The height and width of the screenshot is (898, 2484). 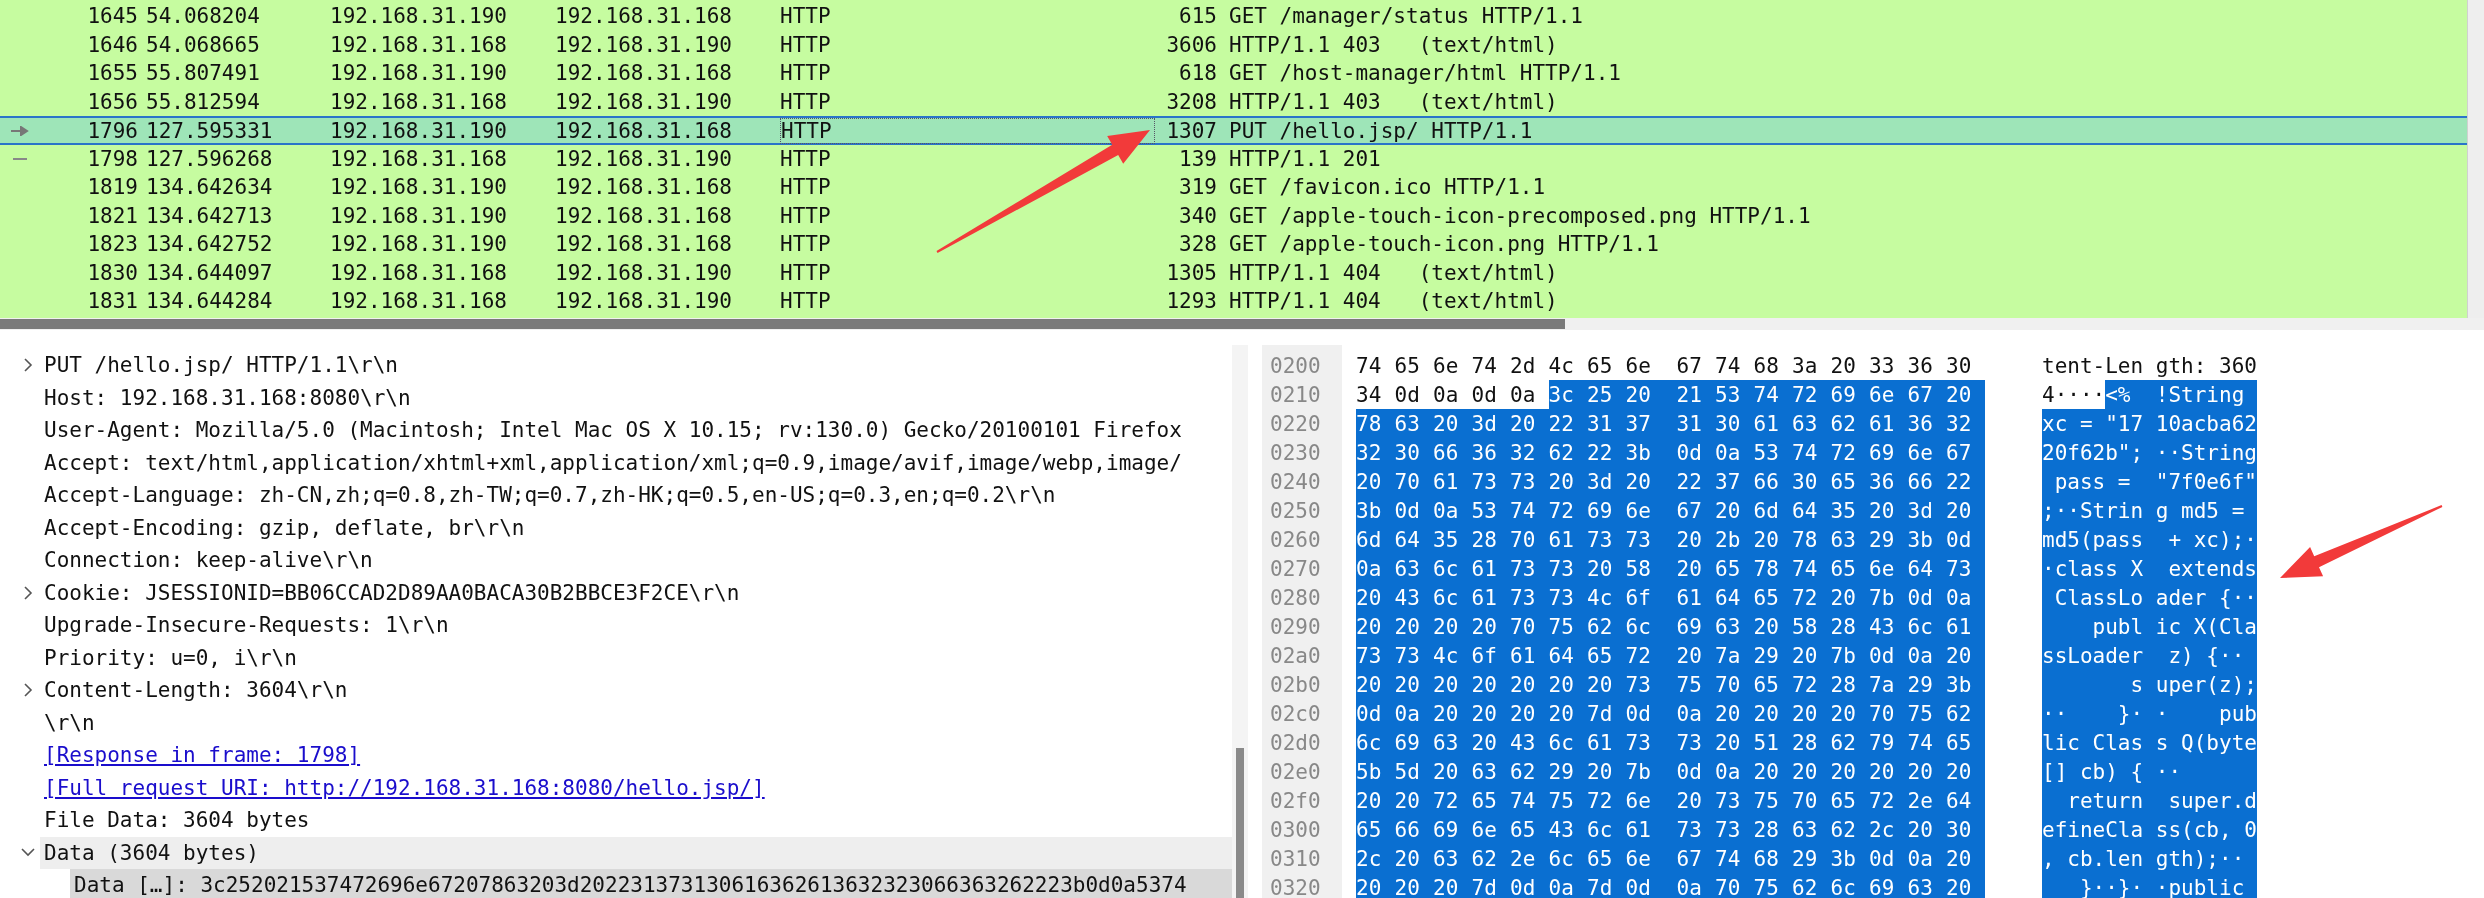 What do you see at coordinates (1233, 16) in the screenshot?
I see `packet-row: 1645 54.068204 192.168.31.190 192.168.31.168 HTTP 615 GET /manager/status HTTP/1.1` at bounding box center [1233, 16].